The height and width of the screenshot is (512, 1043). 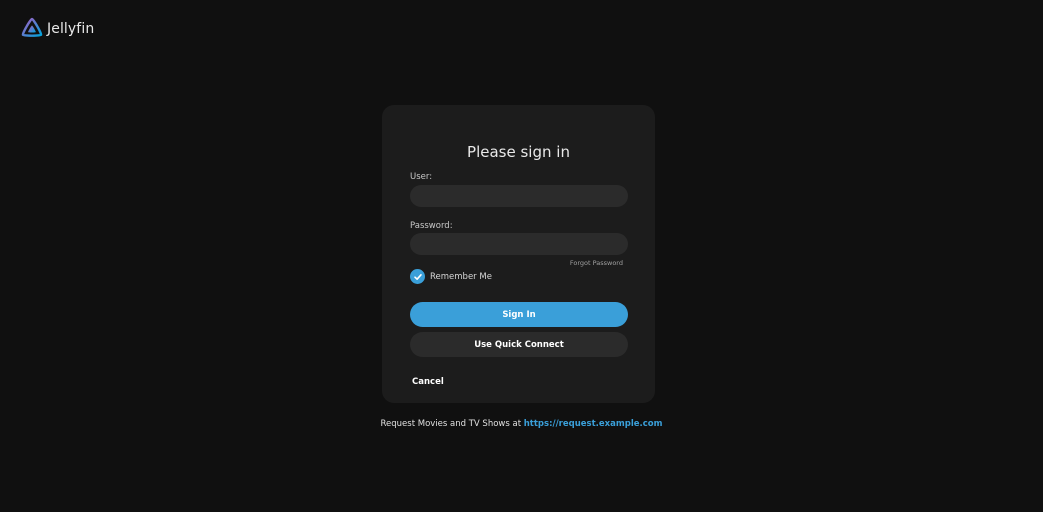 What do you see at coordinates (428, 382) in the screenshot?
I see `cancel-button: Cancel` at bounding box center [428, 382].